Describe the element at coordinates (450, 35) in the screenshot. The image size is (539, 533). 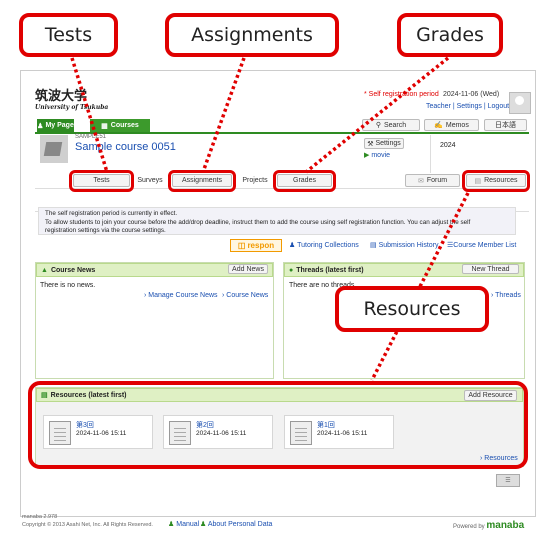
I see `callout-grades: Grades` at that location.